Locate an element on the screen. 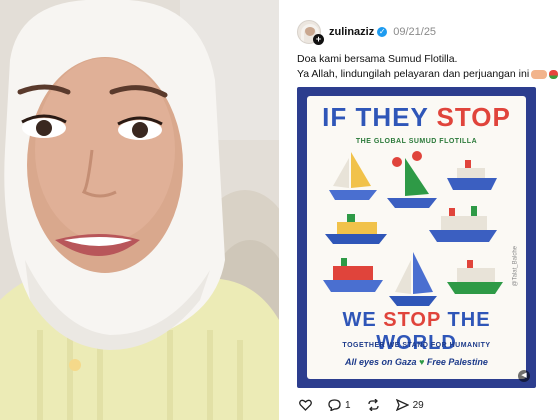  caption-line-1: Doa kami bersama Sumud Flotilla. is located at coordinates (377, 59).